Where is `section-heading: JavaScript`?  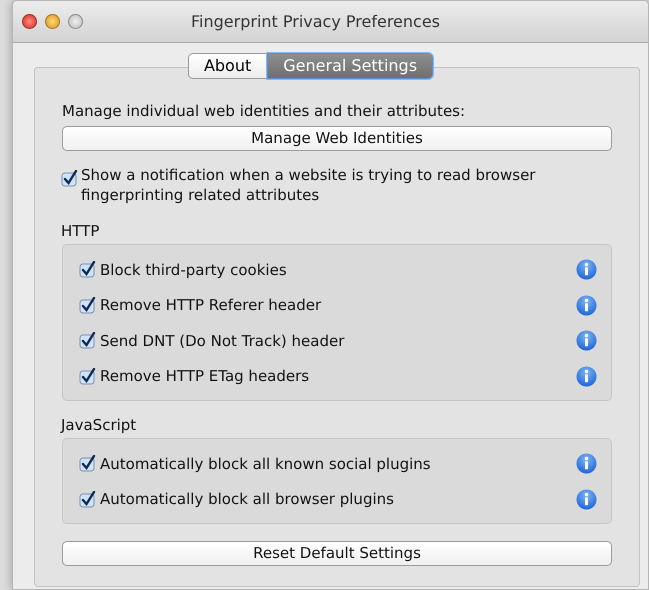
section-heading: JavaScript is located at coordinates (99, 425).